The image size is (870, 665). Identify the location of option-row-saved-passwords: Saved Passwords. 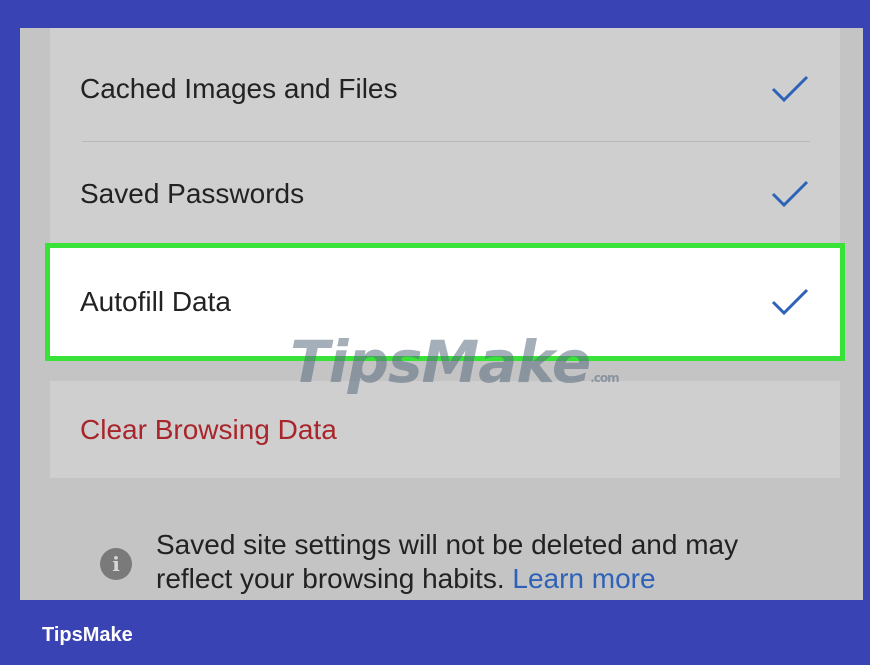
(445, 193).